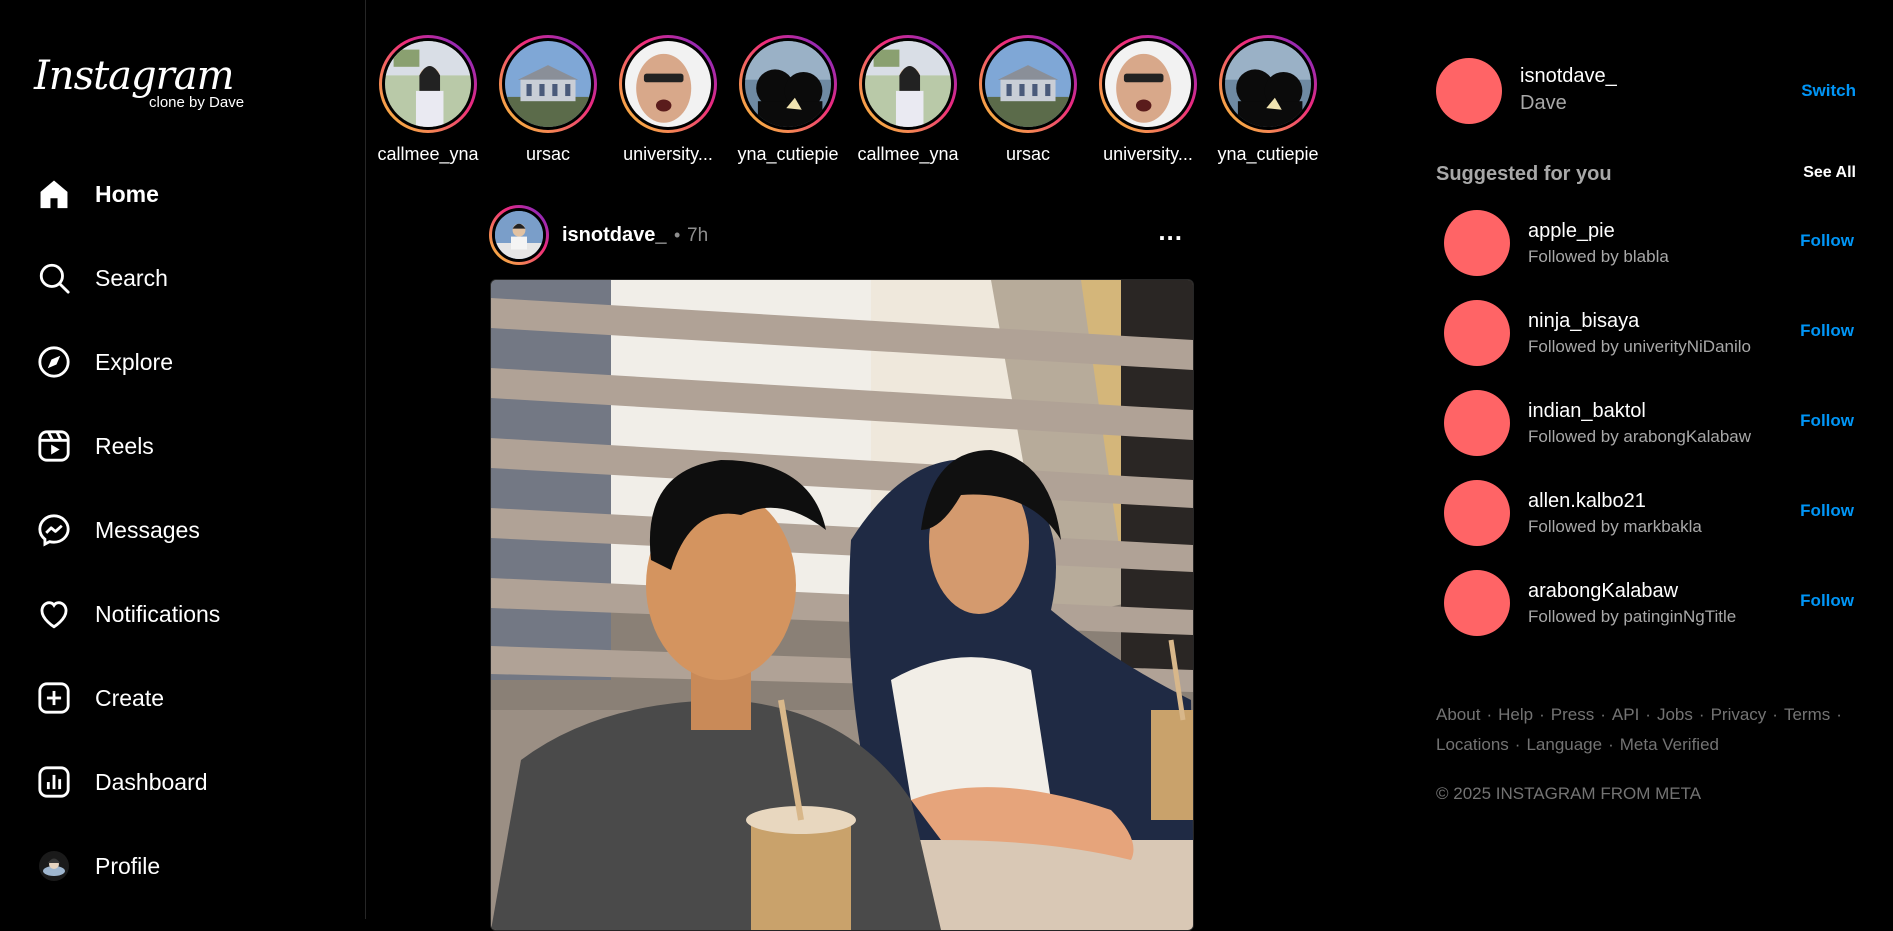  I want to click on nav-item-dashboard: Dashboard, so click(186, 782).